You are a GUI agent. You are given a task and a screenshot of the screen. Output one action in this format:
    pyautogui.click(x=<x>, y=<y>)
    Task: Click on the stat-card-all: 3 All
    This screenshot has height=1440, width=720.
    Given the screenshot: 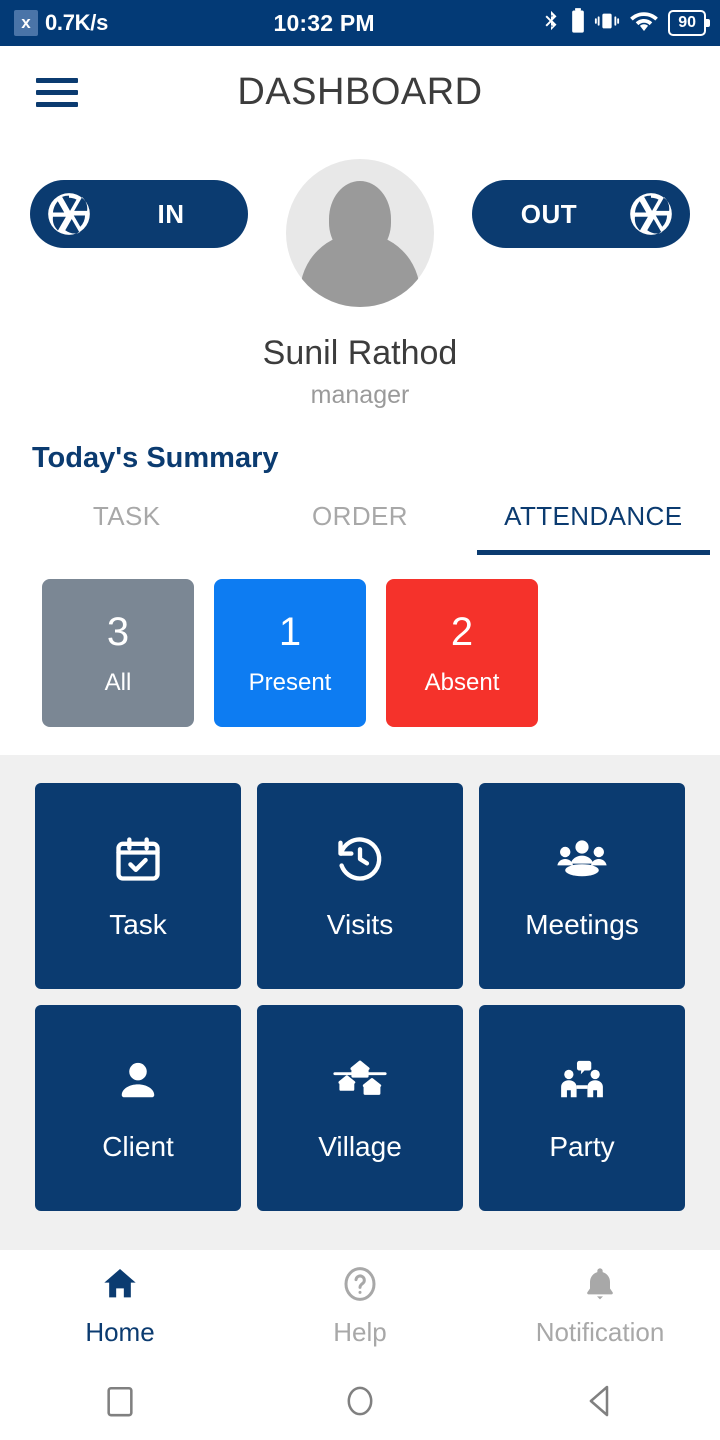 What is the action you would take?
    pyautogui.click(x=118, y=653)
    